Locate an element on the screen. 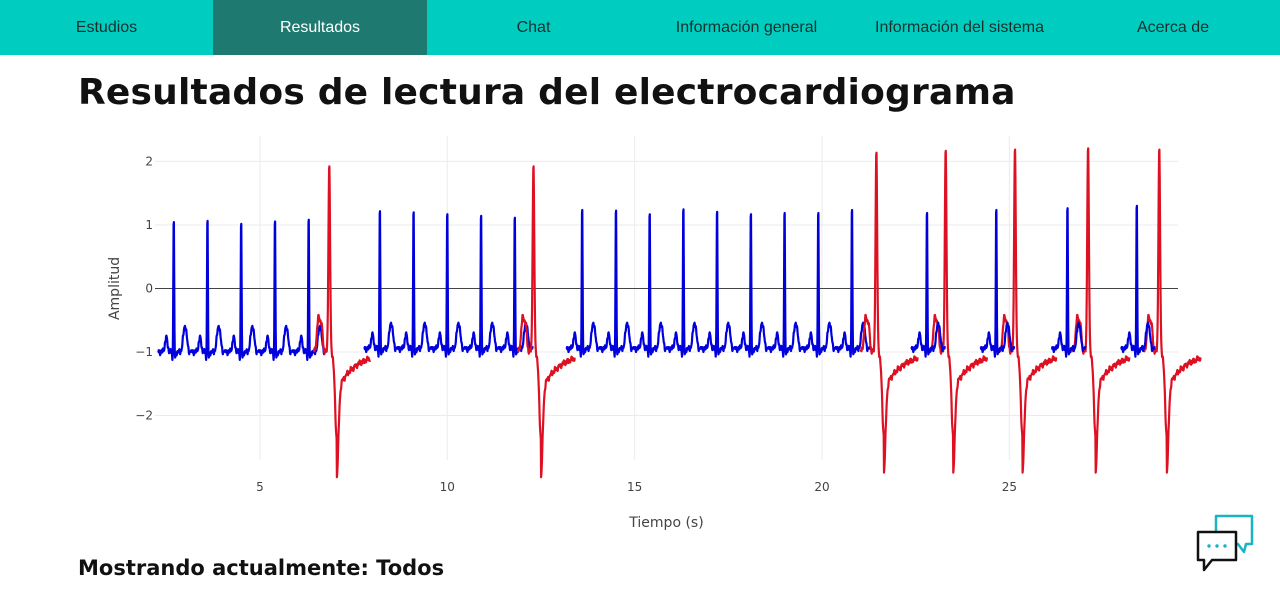 This screenshot has width=1280, height=608. chat-bubbles-icon is located at coordinates (1225, 543).